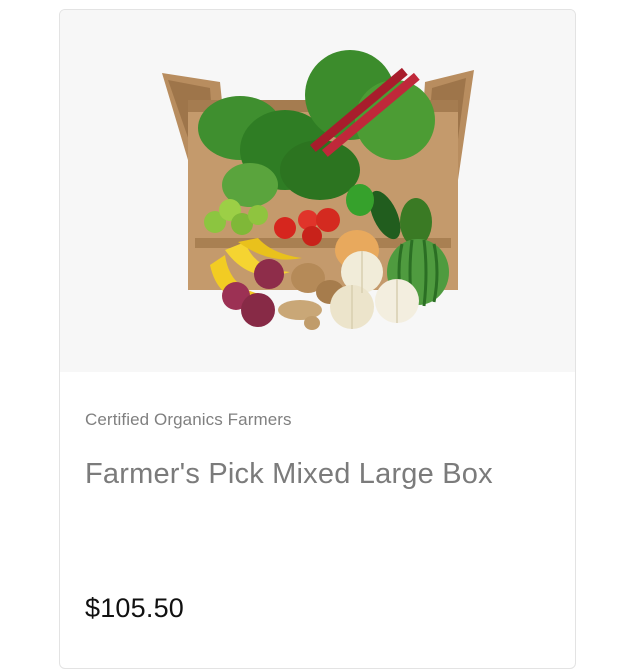  What do you see at coordinates (134, 608) in the screenshot?
I see `product-price: $105.50` at bounding box center [134, 608].